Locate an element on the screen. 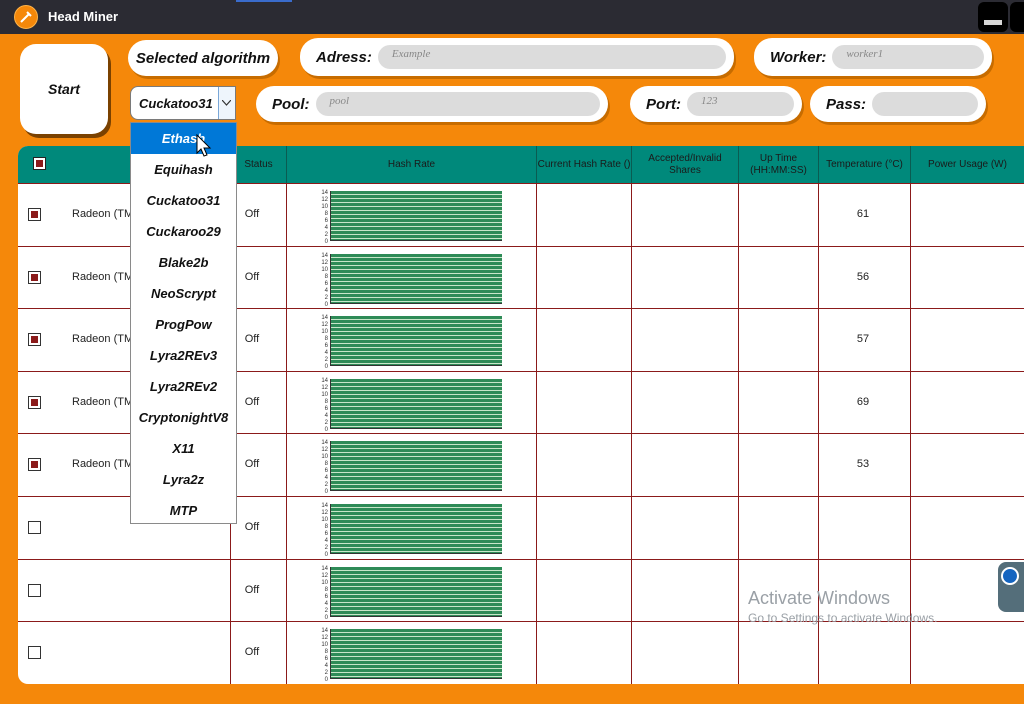  chevron-down-icon is located at coordinates (226, 103).